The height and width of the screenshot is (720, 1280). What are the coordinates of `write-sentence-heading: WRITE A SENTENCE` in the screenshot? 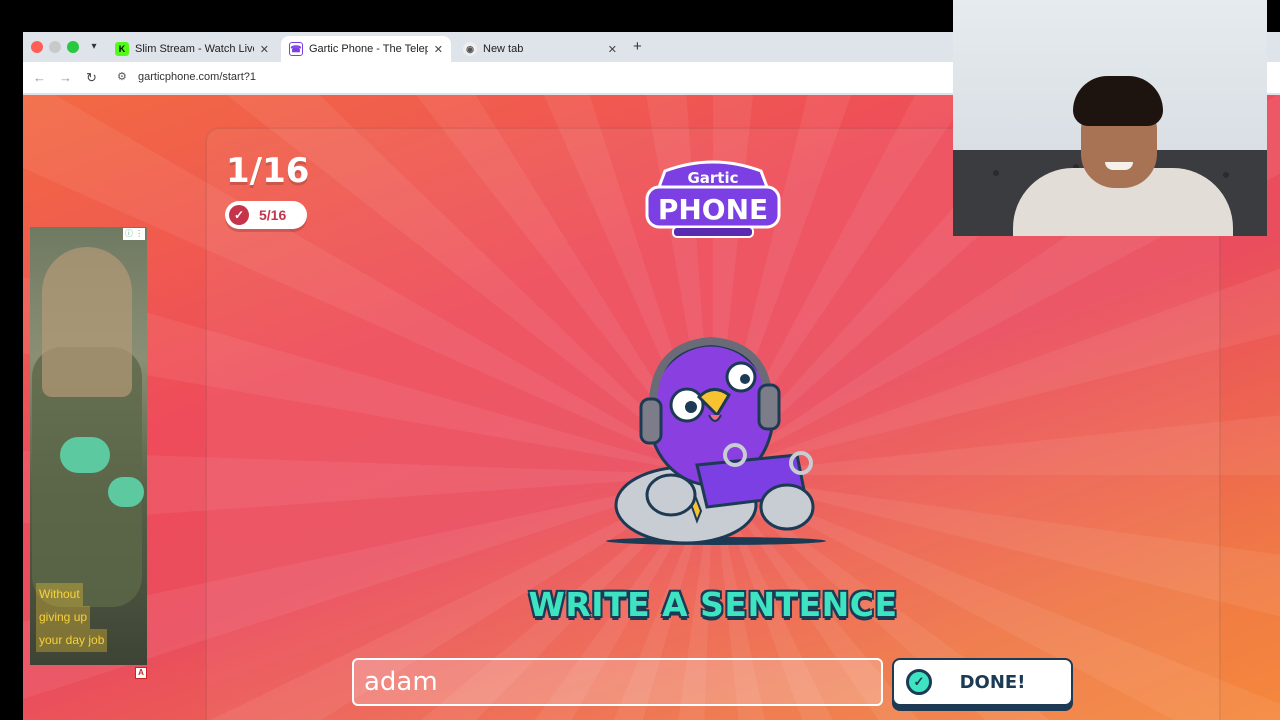 It's located at (713, 604).